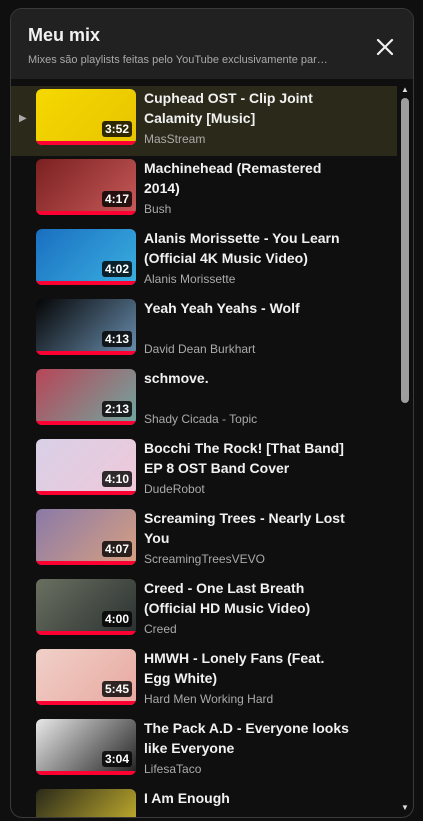 This screenshot has height=821, width=423. Describe the element at coordinates (204, 559) in the screenshot. I see `video-channel: ScreamingTreesVEVO` at that location.